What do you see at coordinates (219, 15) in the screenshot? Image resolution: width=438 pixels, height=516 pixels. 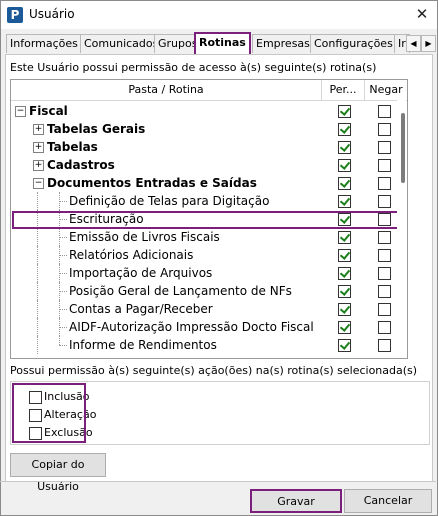 I see `title-bar: P Usuário ✕` at bounding box center [219, 15].